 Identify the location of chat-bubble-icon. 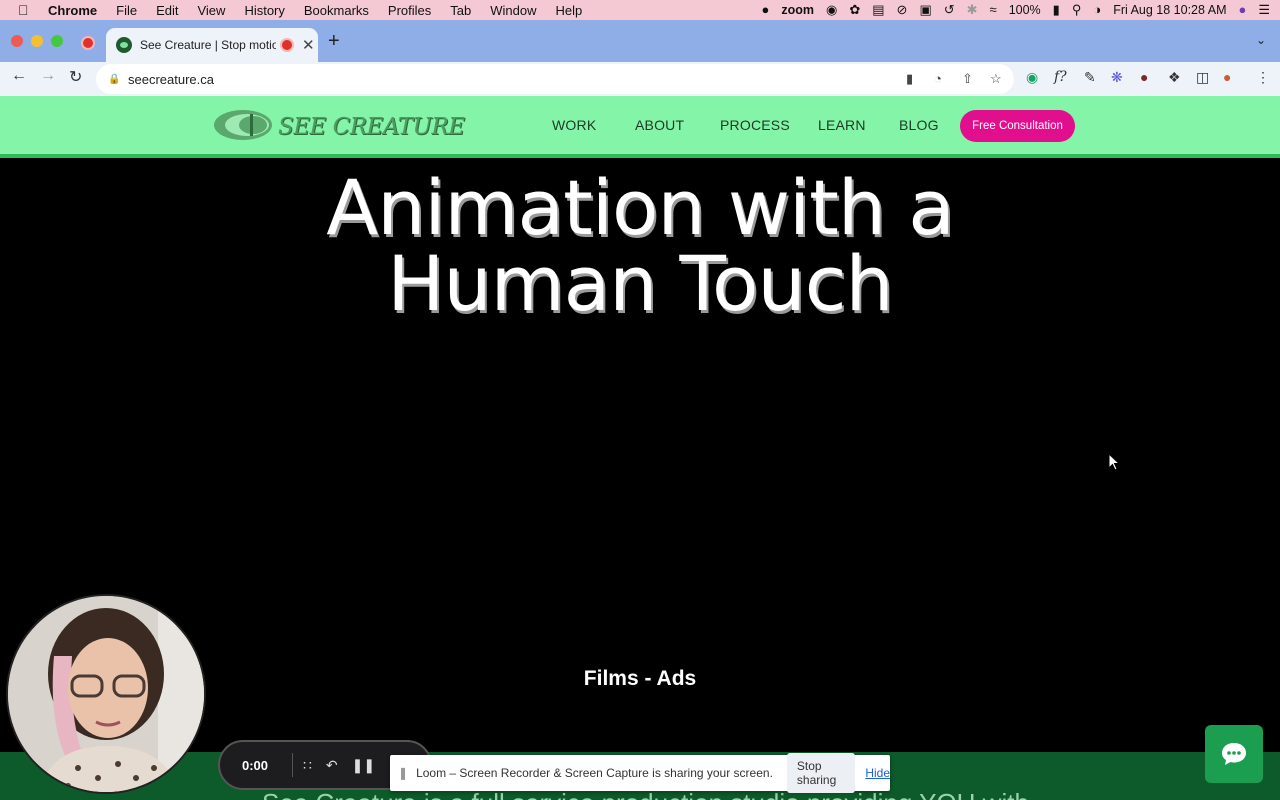
(1234, 754).